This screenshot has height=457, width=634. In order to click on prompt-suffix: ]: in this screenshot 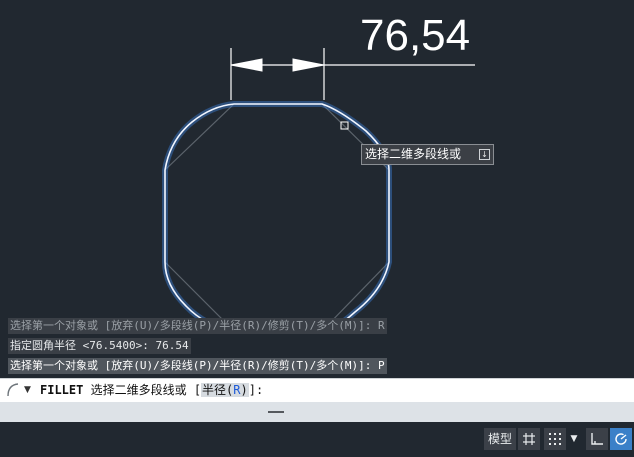, I will do `click(256, 390)`.